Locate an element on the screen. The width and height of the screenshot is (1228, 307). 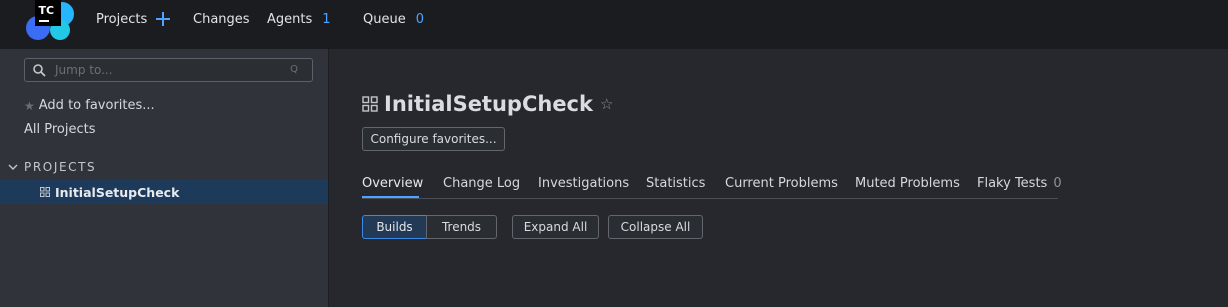
star-icon: ★ is located at coordinates (29, 105).